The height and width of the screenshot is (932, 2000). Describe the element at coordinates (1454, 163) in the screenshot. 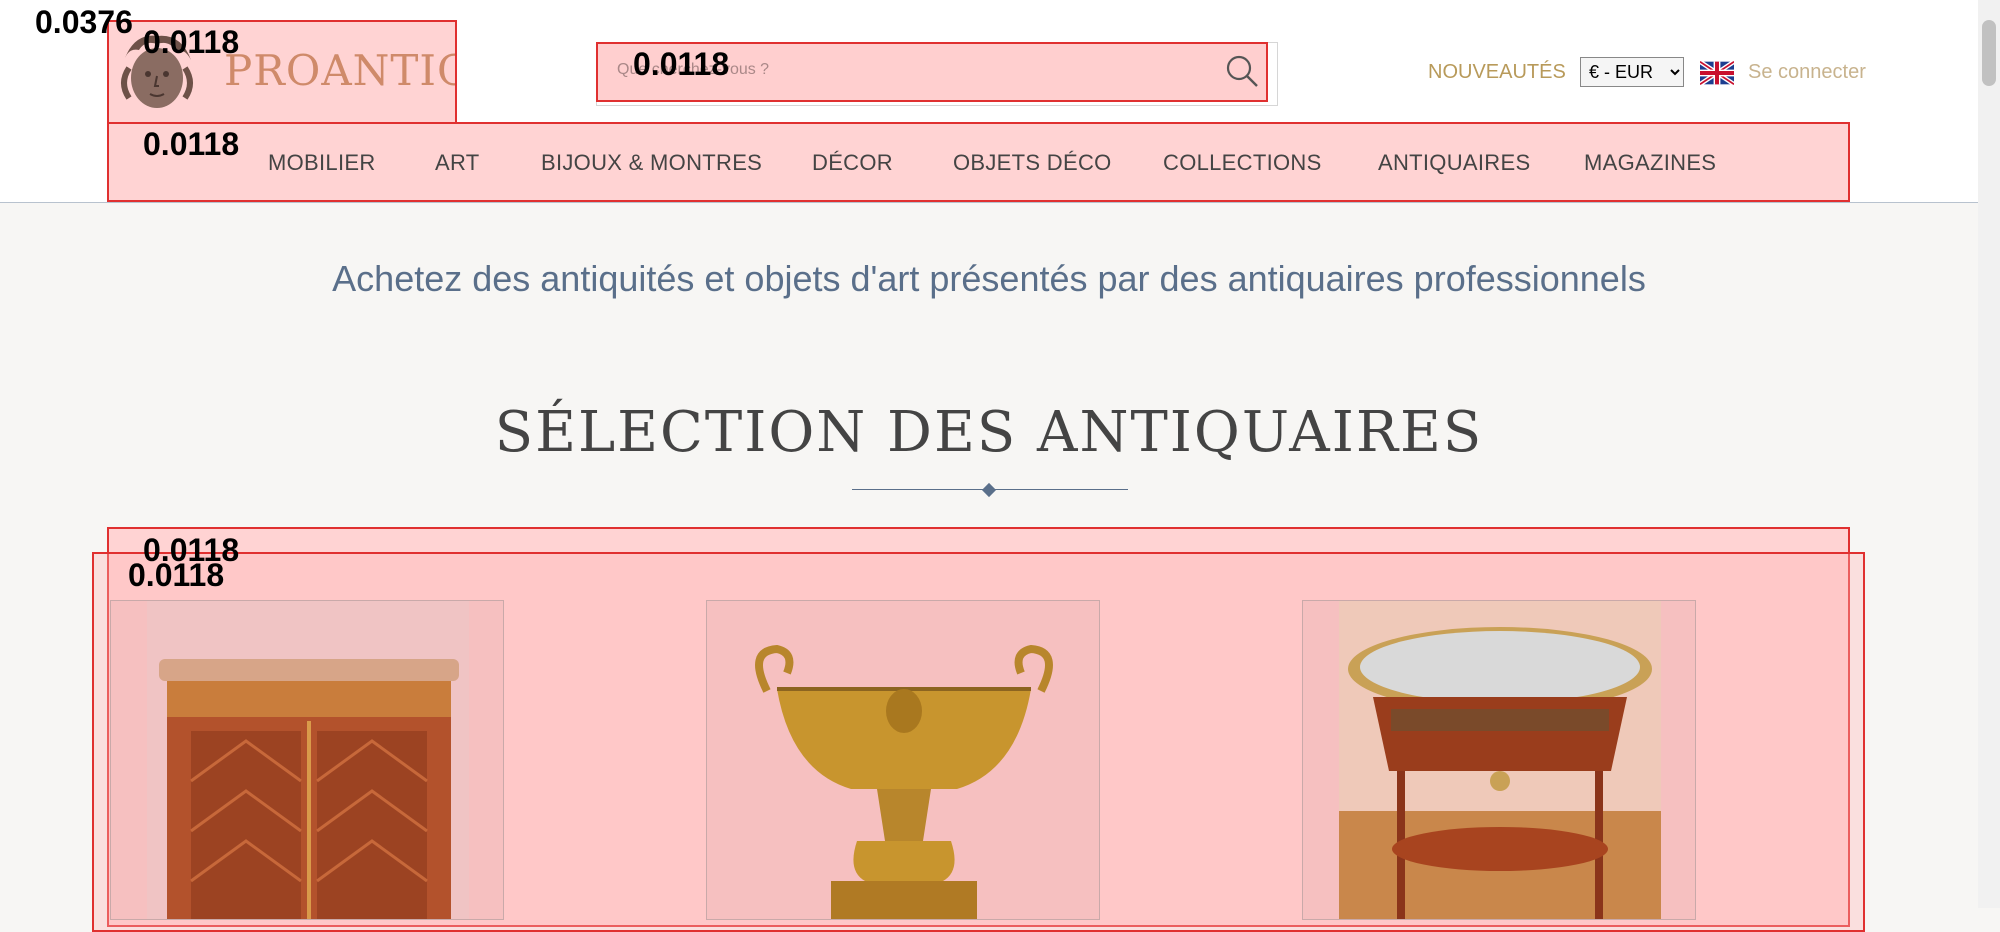

I see `nav-item-antiquaires: ANTIQUAIRES` at that location.